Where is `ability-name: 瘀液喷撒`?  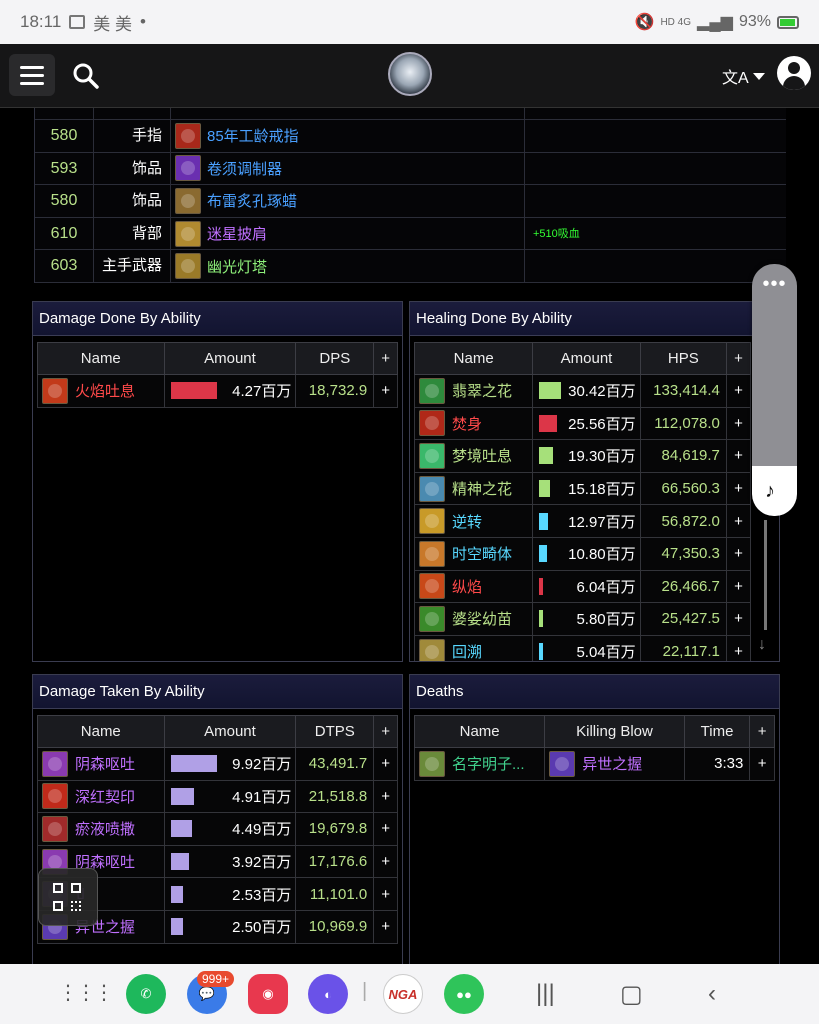
ability-name: 瘀液喷撒 is located at coordinates (105, 828).